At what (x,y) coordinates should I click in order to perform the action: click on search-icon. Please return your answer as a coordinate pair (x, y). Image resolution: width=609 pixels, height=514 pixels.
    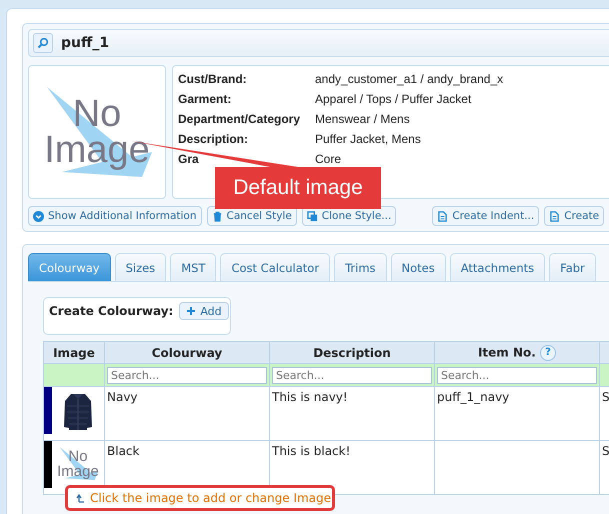
    Looking at the image, I should click on (43, 43).